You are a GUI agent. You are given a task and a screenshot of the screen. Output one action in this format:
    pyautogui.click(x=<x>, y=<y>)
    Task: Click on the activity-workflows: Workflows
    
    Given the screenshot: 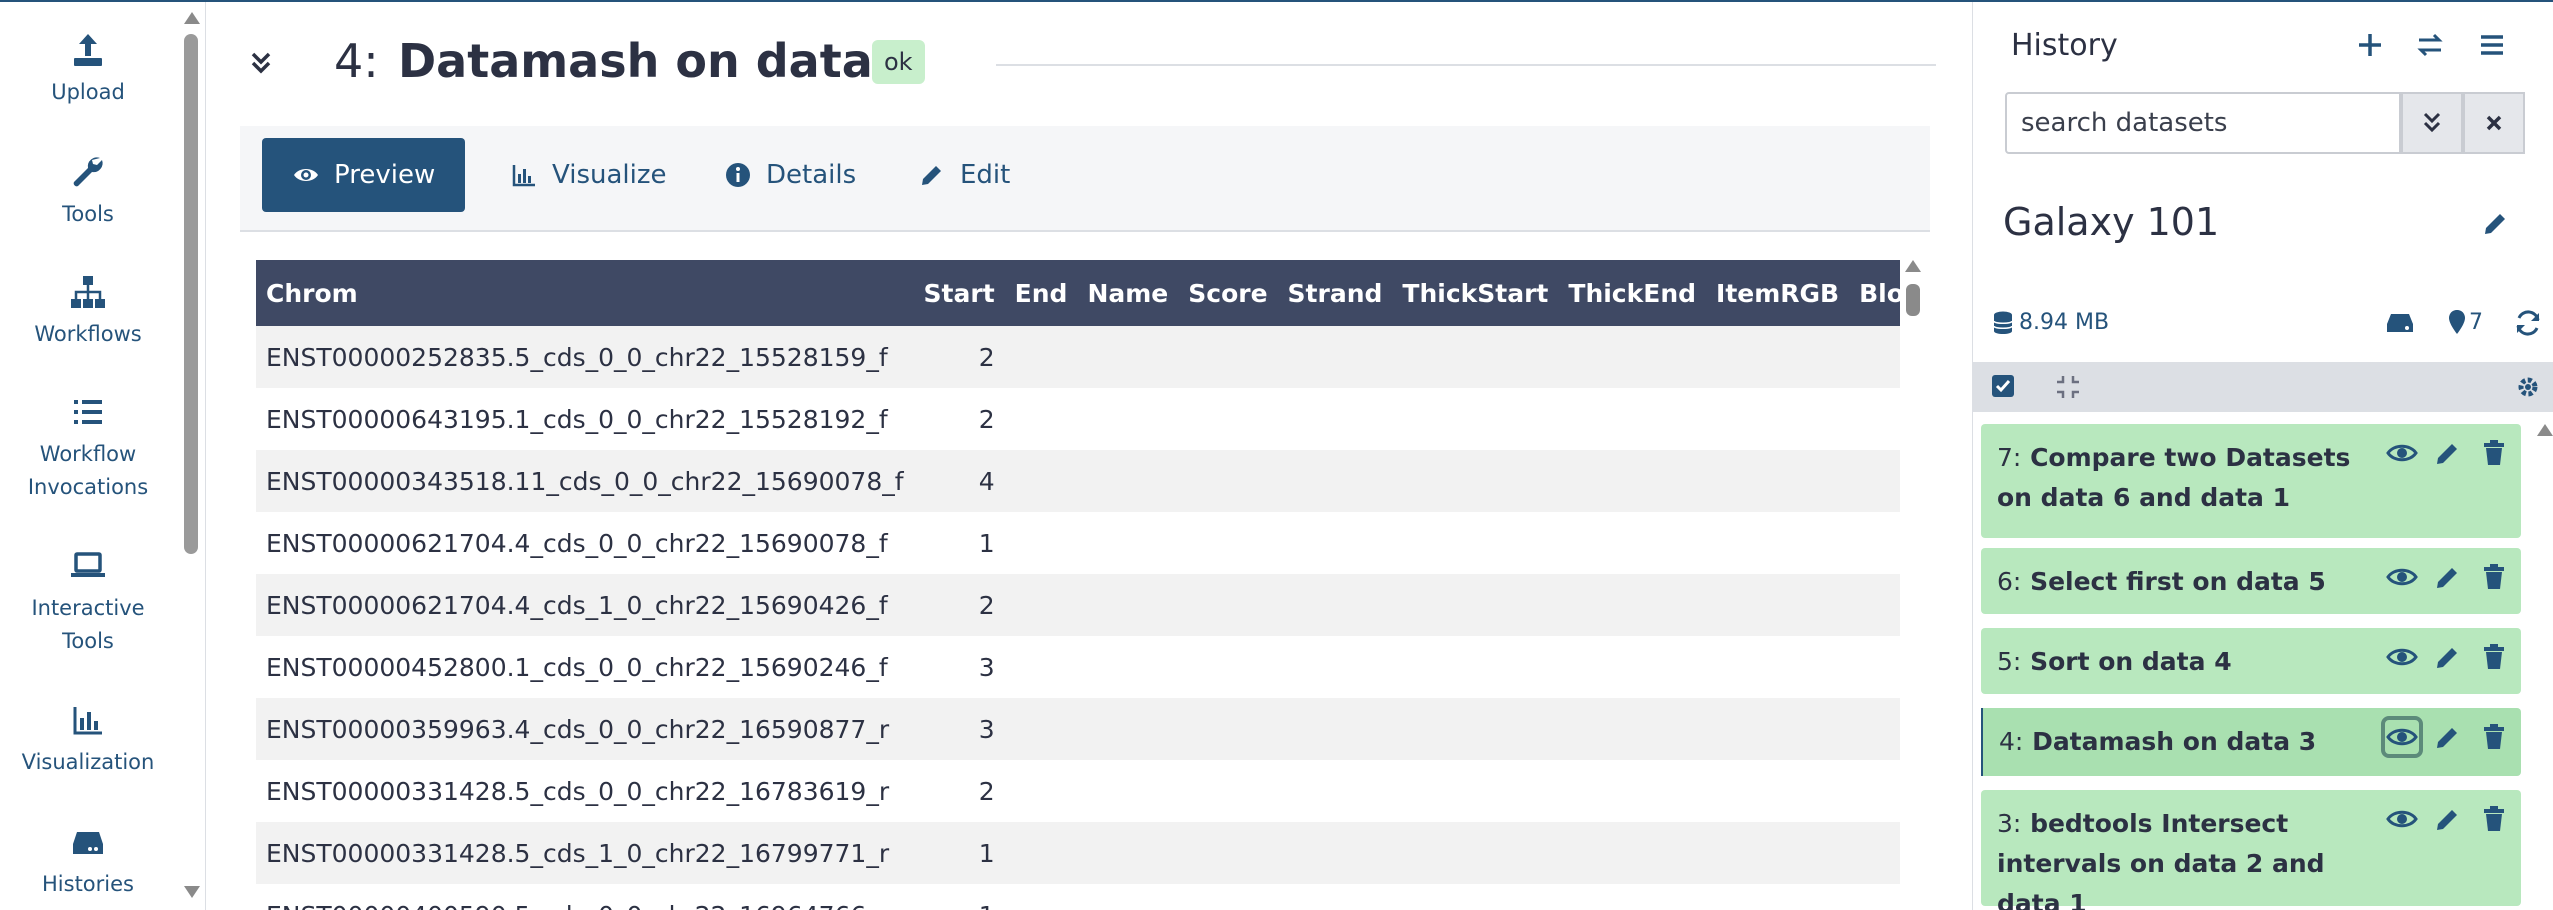 What is the action you would take?
    pyautogui.click(x=88, y=311)
    